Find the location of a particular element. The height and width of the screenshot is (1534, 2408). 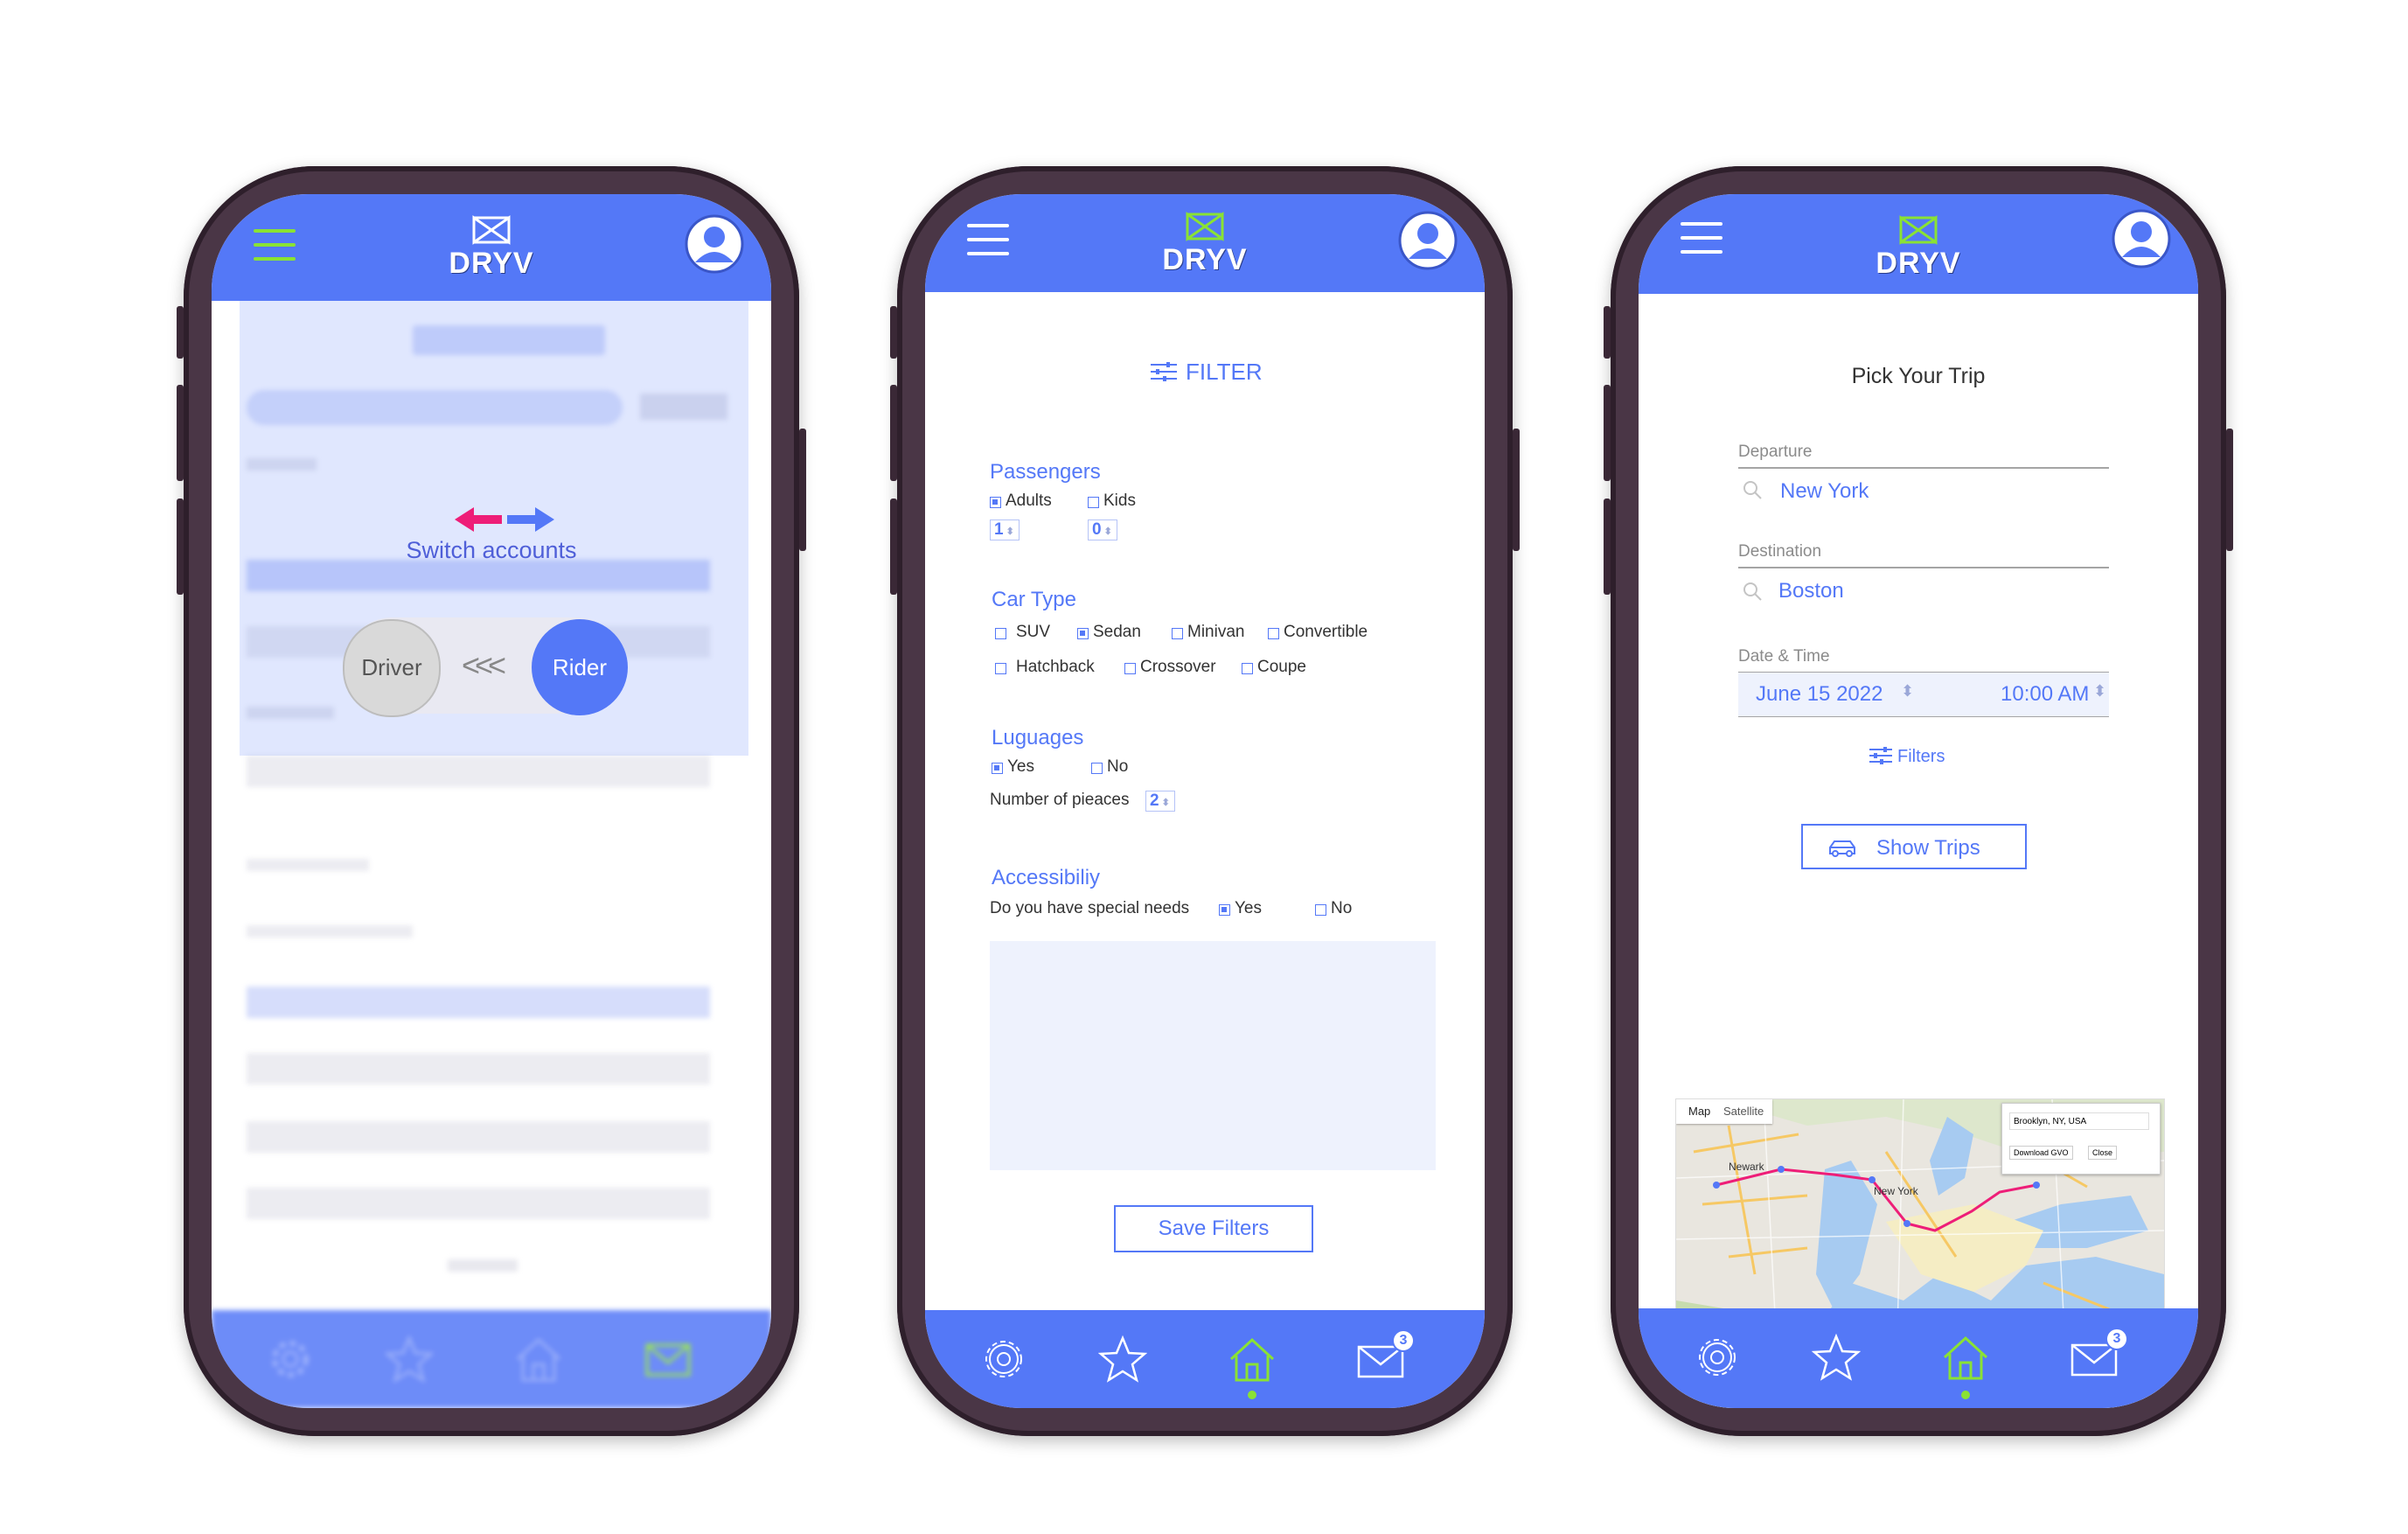

kids-stepper: 0 ⬍ is located at coordinates (1102, 529).